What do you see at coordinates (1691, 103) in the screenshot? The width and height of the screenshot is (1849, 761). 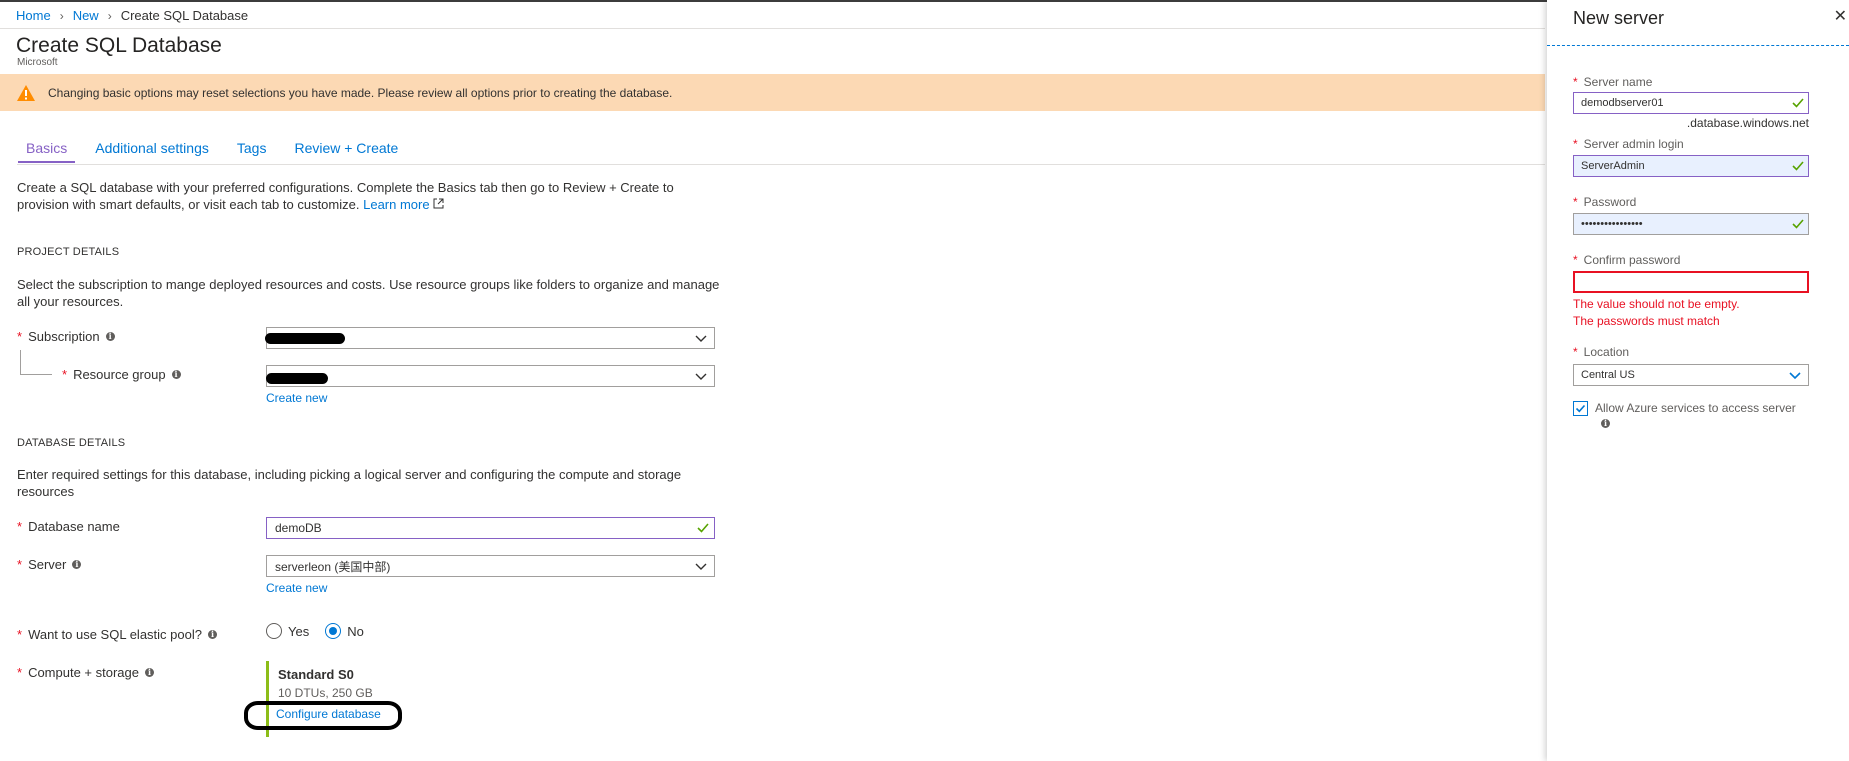 I see `server-name-input: demodbserver01` at bounding box center [1691, 103].